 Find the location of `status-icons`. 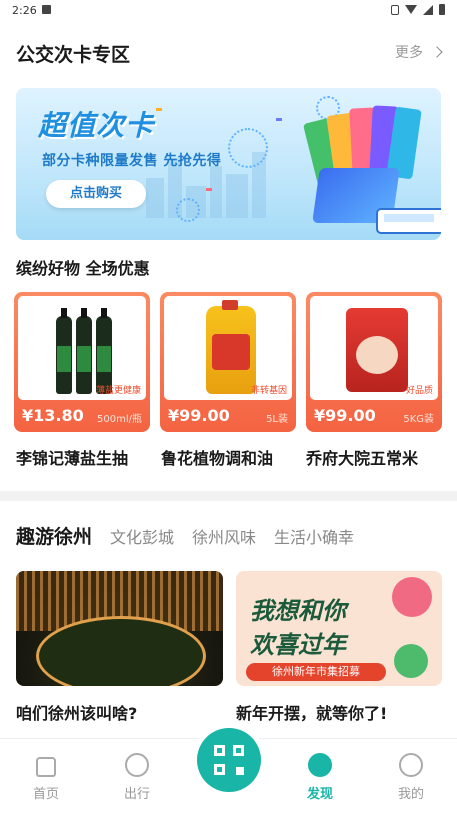

status-icons is located at coordinates (418, 9).